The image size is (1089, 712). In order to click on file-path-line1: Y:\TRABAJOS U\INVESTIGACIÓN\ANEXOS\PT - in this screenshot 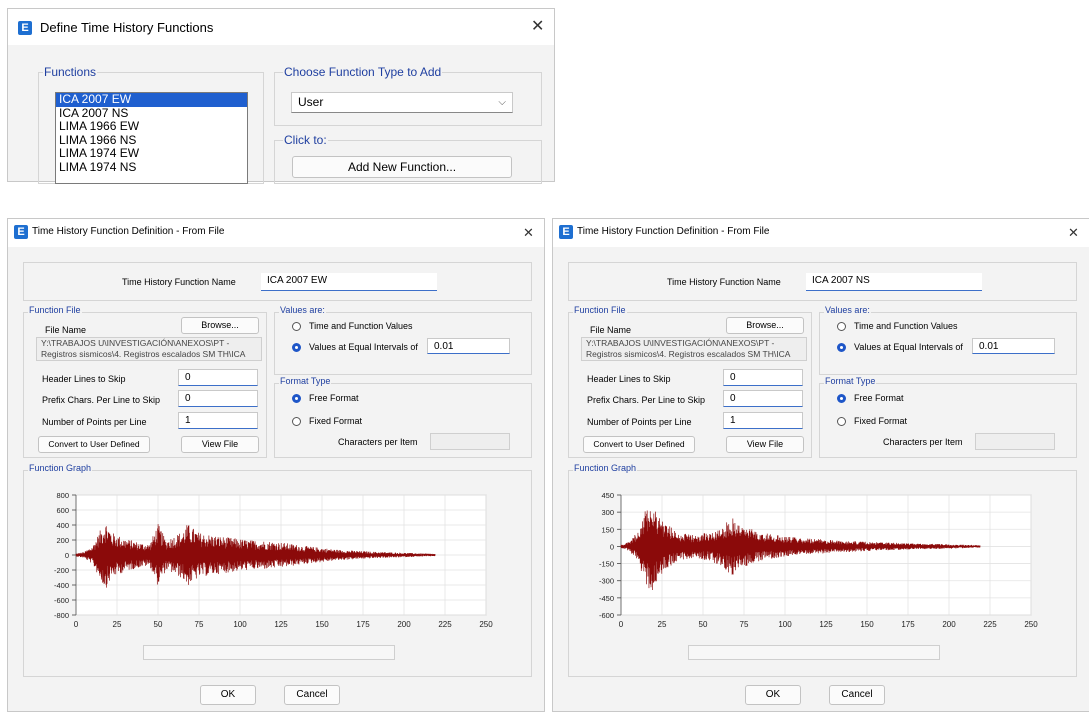, I will do `click(680, 343)`.